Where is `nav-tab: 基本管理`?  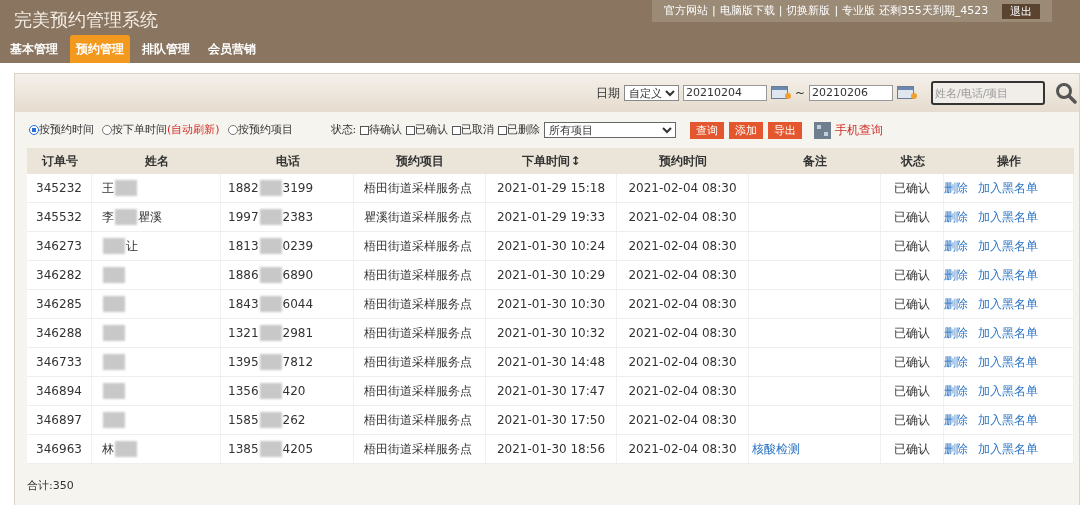 nav-tab: 基本管理 is located at coordinates (34, 49).